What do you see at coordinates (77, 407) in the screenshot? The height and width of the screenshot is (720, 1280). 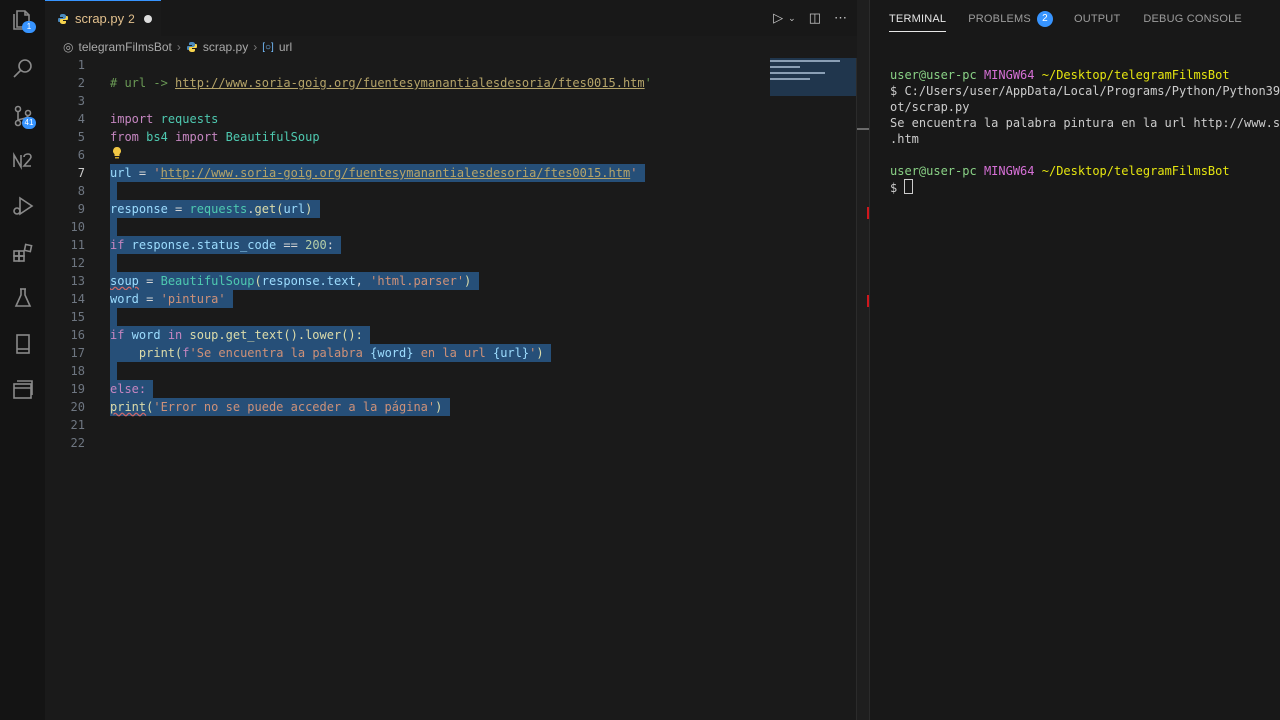 I see `line-number: 20` at bounding box center [77, 407].